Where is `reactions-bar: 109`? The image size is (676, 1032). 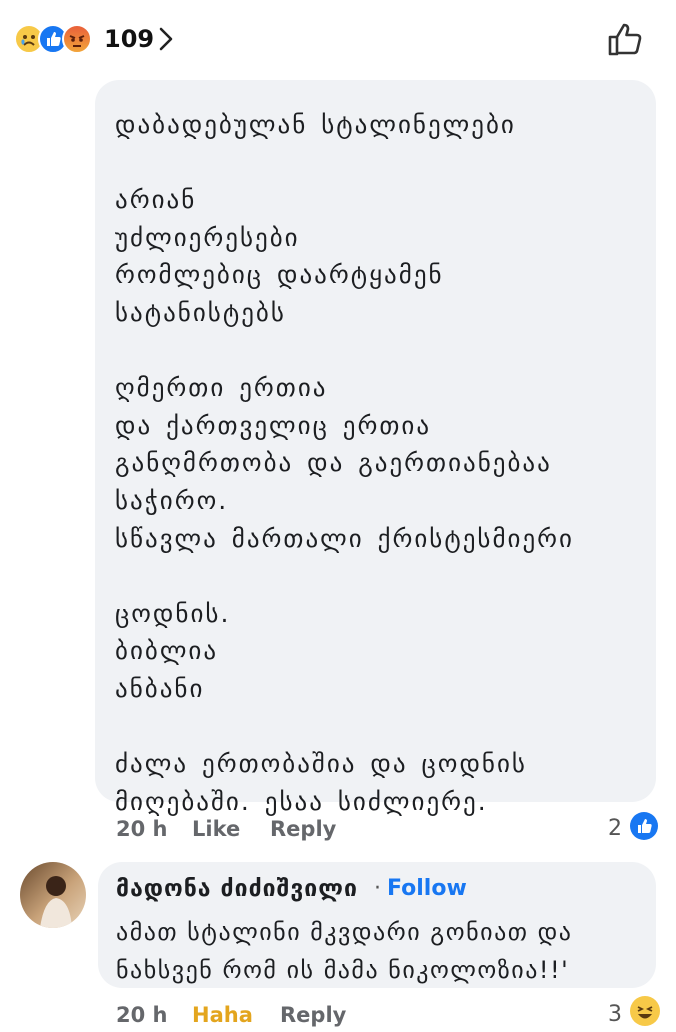 reactions-bar: 109 is located at coordinates (338, 40).